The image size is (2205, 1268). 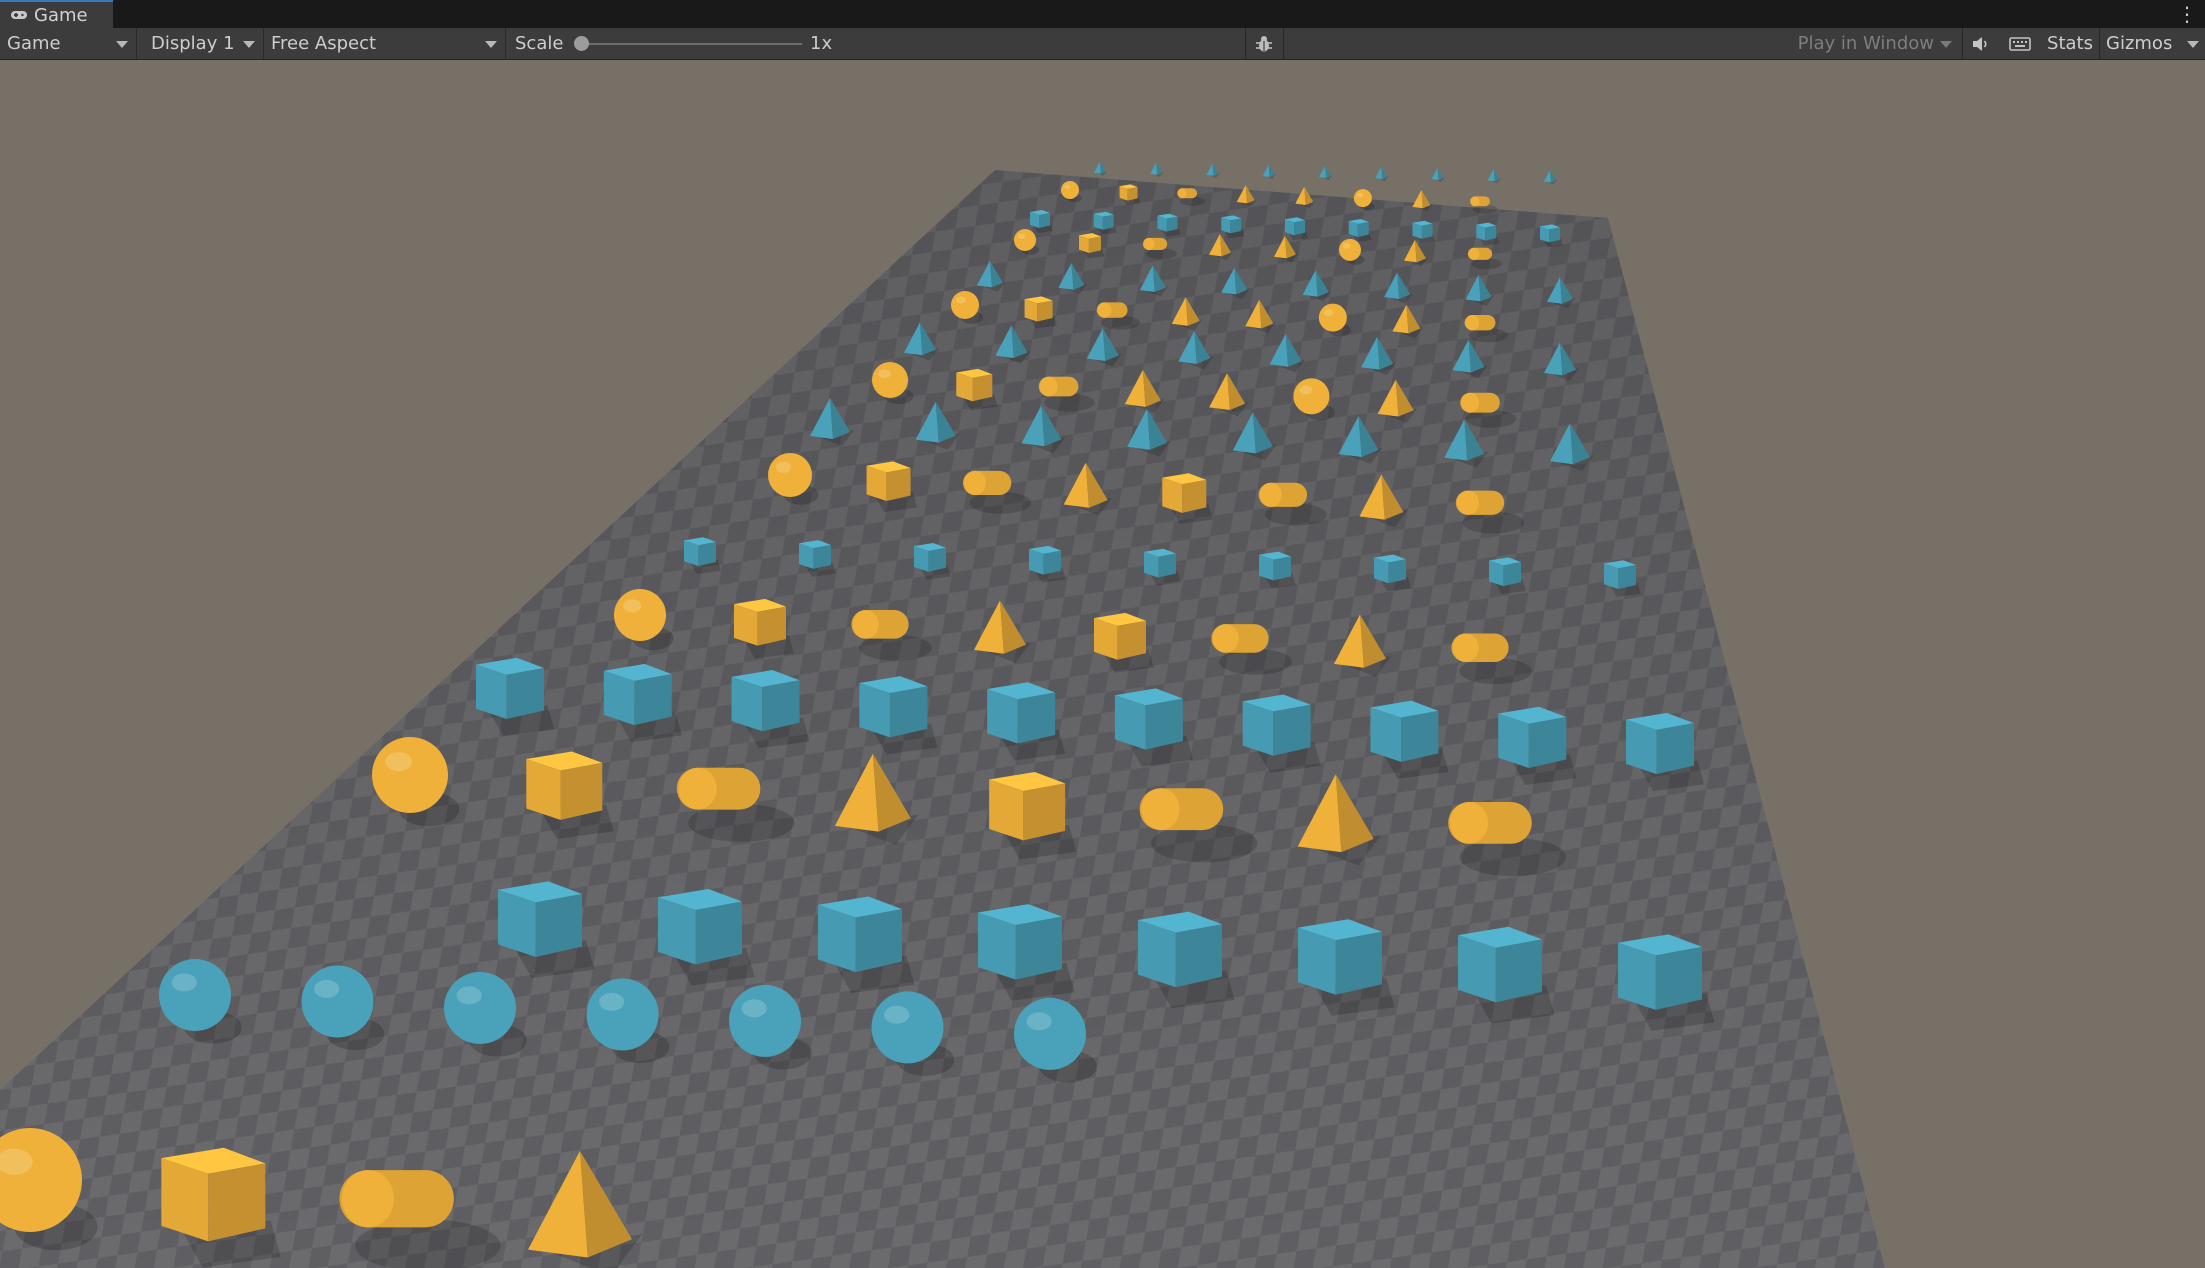 I want to click on sphere-gold-1-0-highlight, so click(x=1067, y=187).